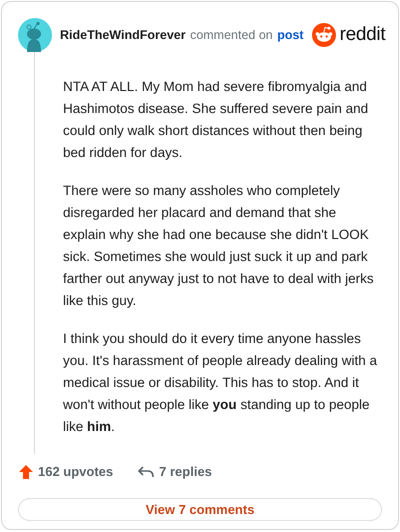 This screenshot has height=532, width=400. I want to click on username: RideTheWindForever, so click(123, 35).